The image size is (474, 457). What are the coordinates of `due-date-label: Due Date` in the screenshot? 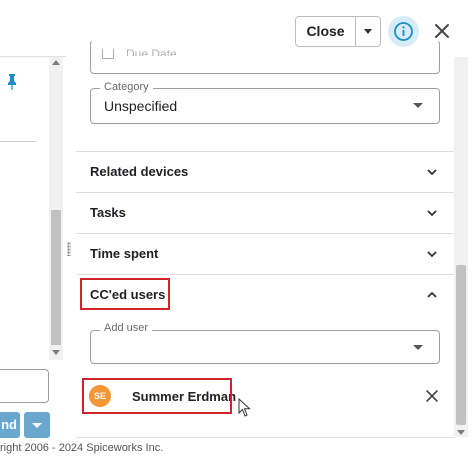 It's located at (151, 51).